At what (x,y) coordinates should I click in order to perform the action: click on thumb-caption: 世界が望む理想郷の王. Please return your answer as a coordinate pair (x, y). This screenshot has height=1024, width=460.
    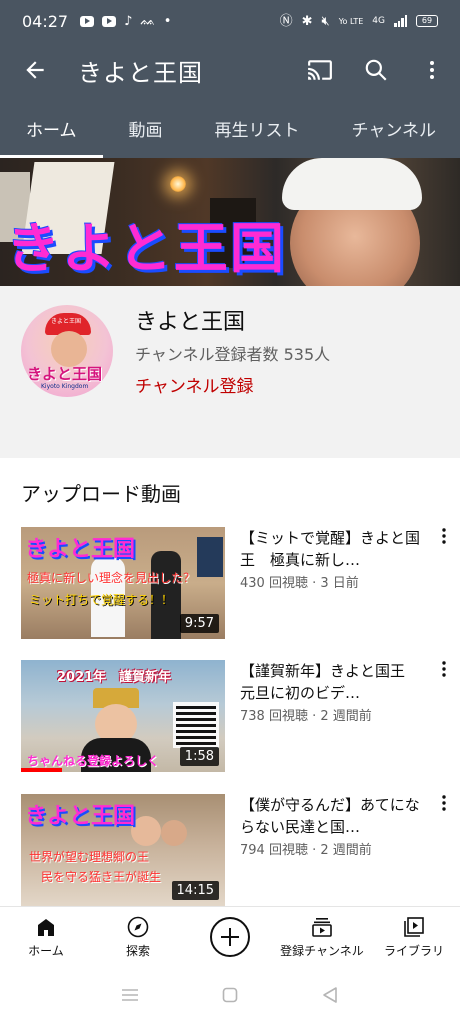
    Looking at the image, I should click on (89, 857).